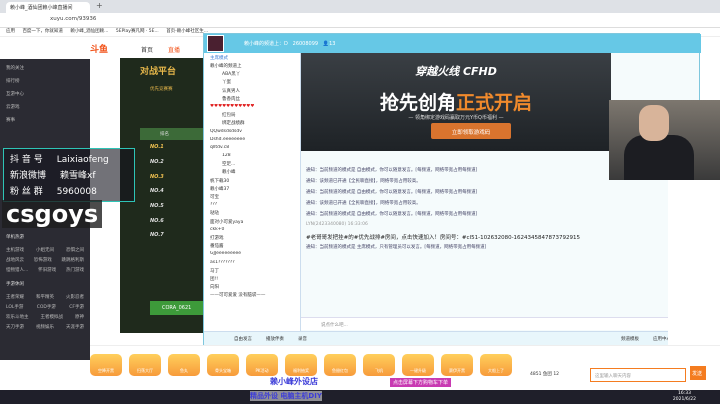 This screenshot has width=720, height=404. What do you see at coordinates (177, 308) in the screenshot?
I see `player-row: CORA_0621` at bounding box center [177, 308].